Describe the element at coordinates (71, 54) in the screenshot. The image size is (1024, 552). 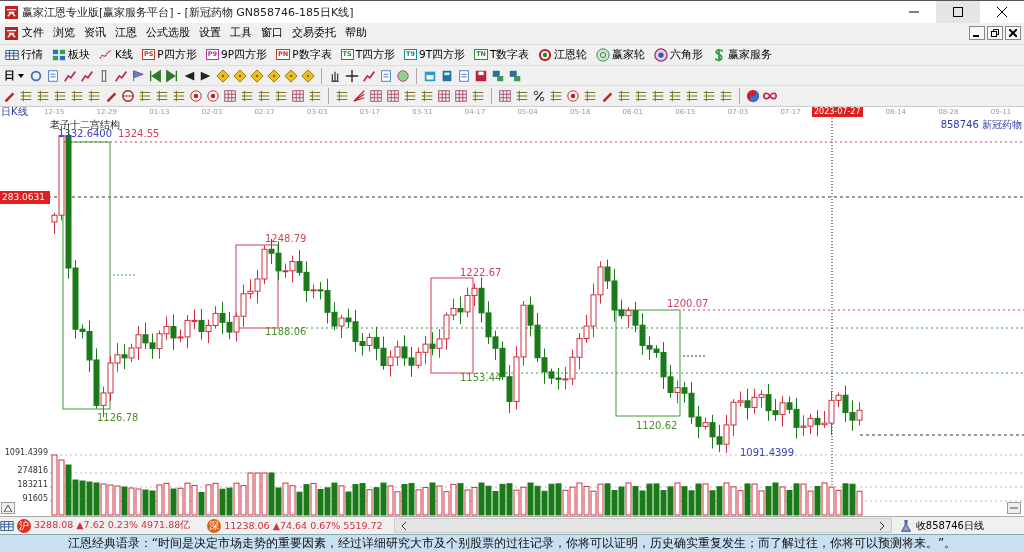
I see `toolbar-button: 板块` at that location.